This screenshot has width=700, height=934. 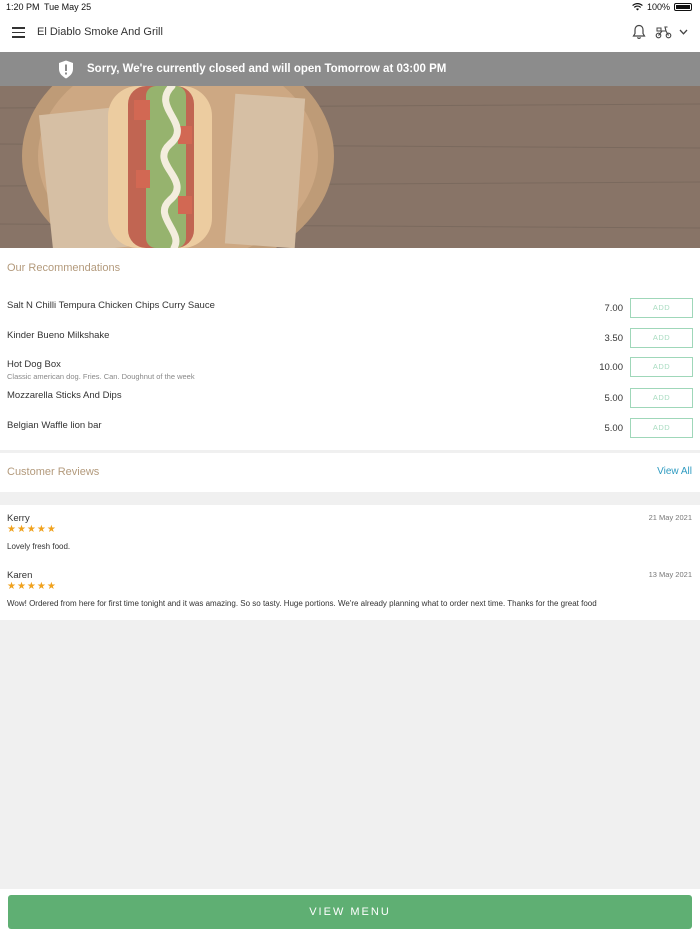 I want to click on item-price: 10.00, so click(x=611, y=367).